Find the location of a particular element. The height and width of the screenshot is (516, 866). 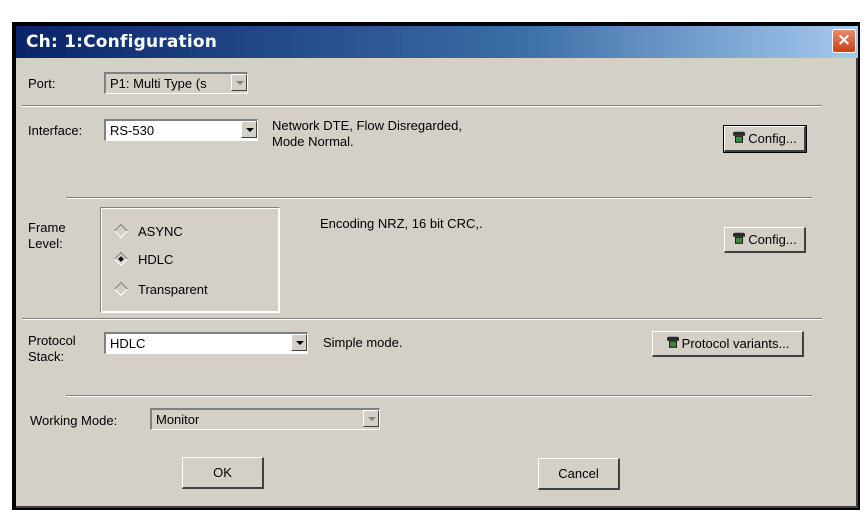

radio-hdlc-label: HDLC is located at coordinates (156, 259).